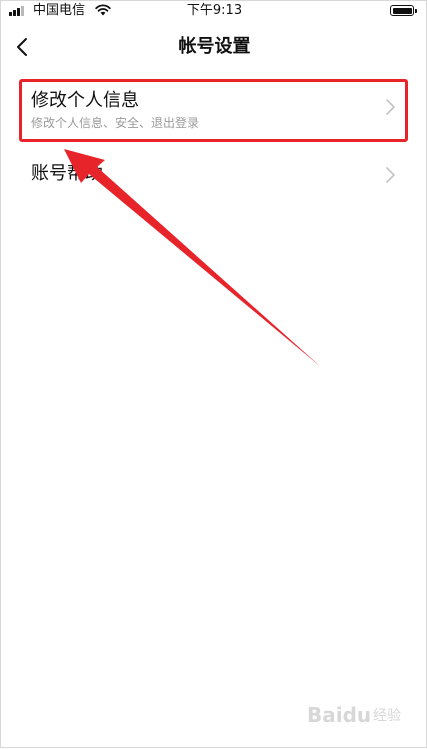 The image size is (427, 749). I want to click on battery-icon, so click(403, 10).